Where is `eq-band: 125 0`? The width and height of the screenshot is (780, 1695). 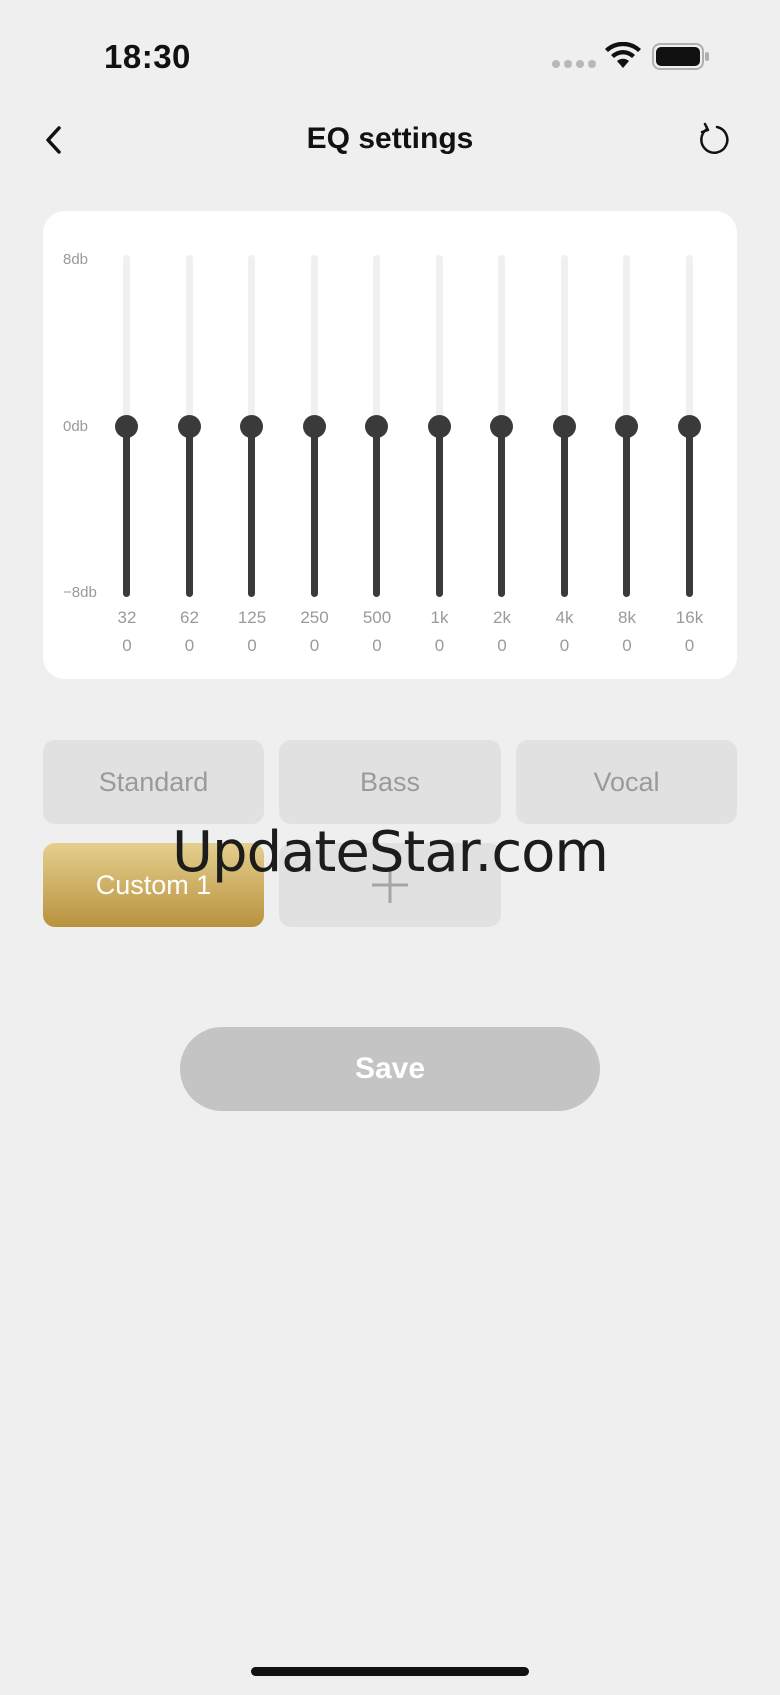
eq-band: 125 0 is located at coordinates (252, 445).